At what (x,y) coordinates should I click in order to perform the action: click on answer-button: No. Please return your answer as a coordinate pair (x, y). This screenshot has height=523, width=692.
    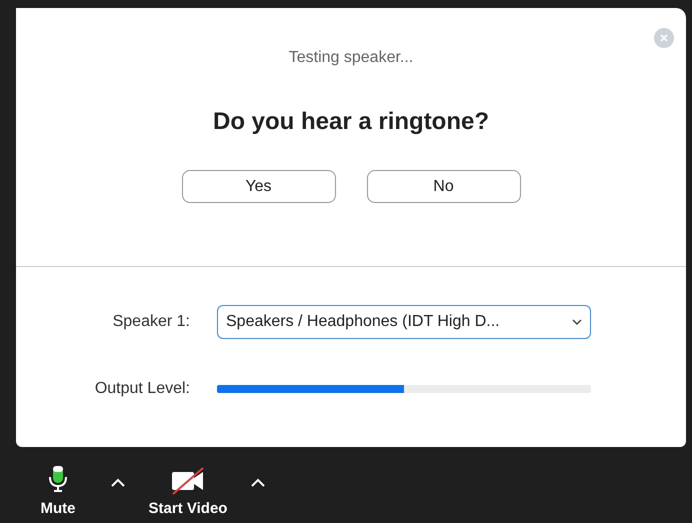
    Looking at the image, I should click on (443, 186).